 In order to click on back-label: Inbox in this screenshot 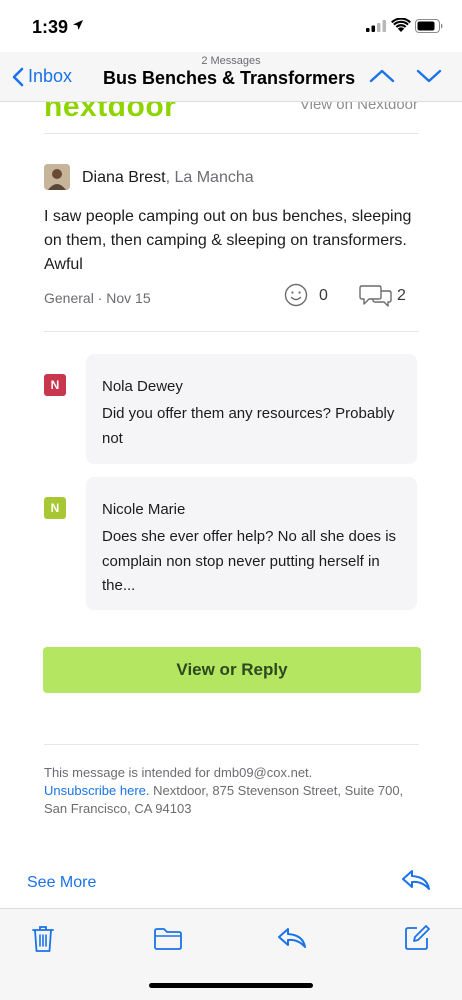, I will do `click(50, 76)`.